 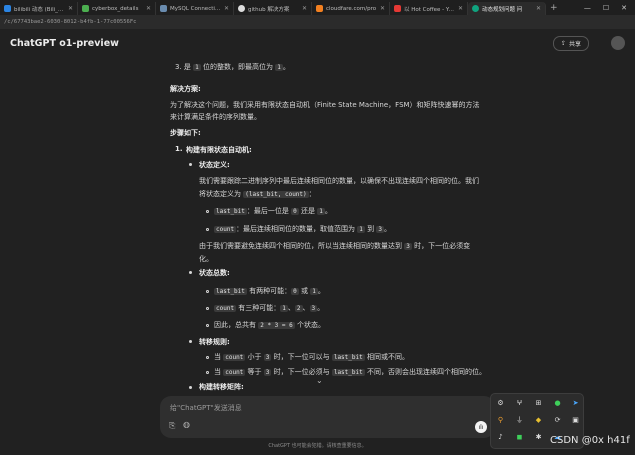 I want to click on youtube-icon, so click(x=397, y=8).